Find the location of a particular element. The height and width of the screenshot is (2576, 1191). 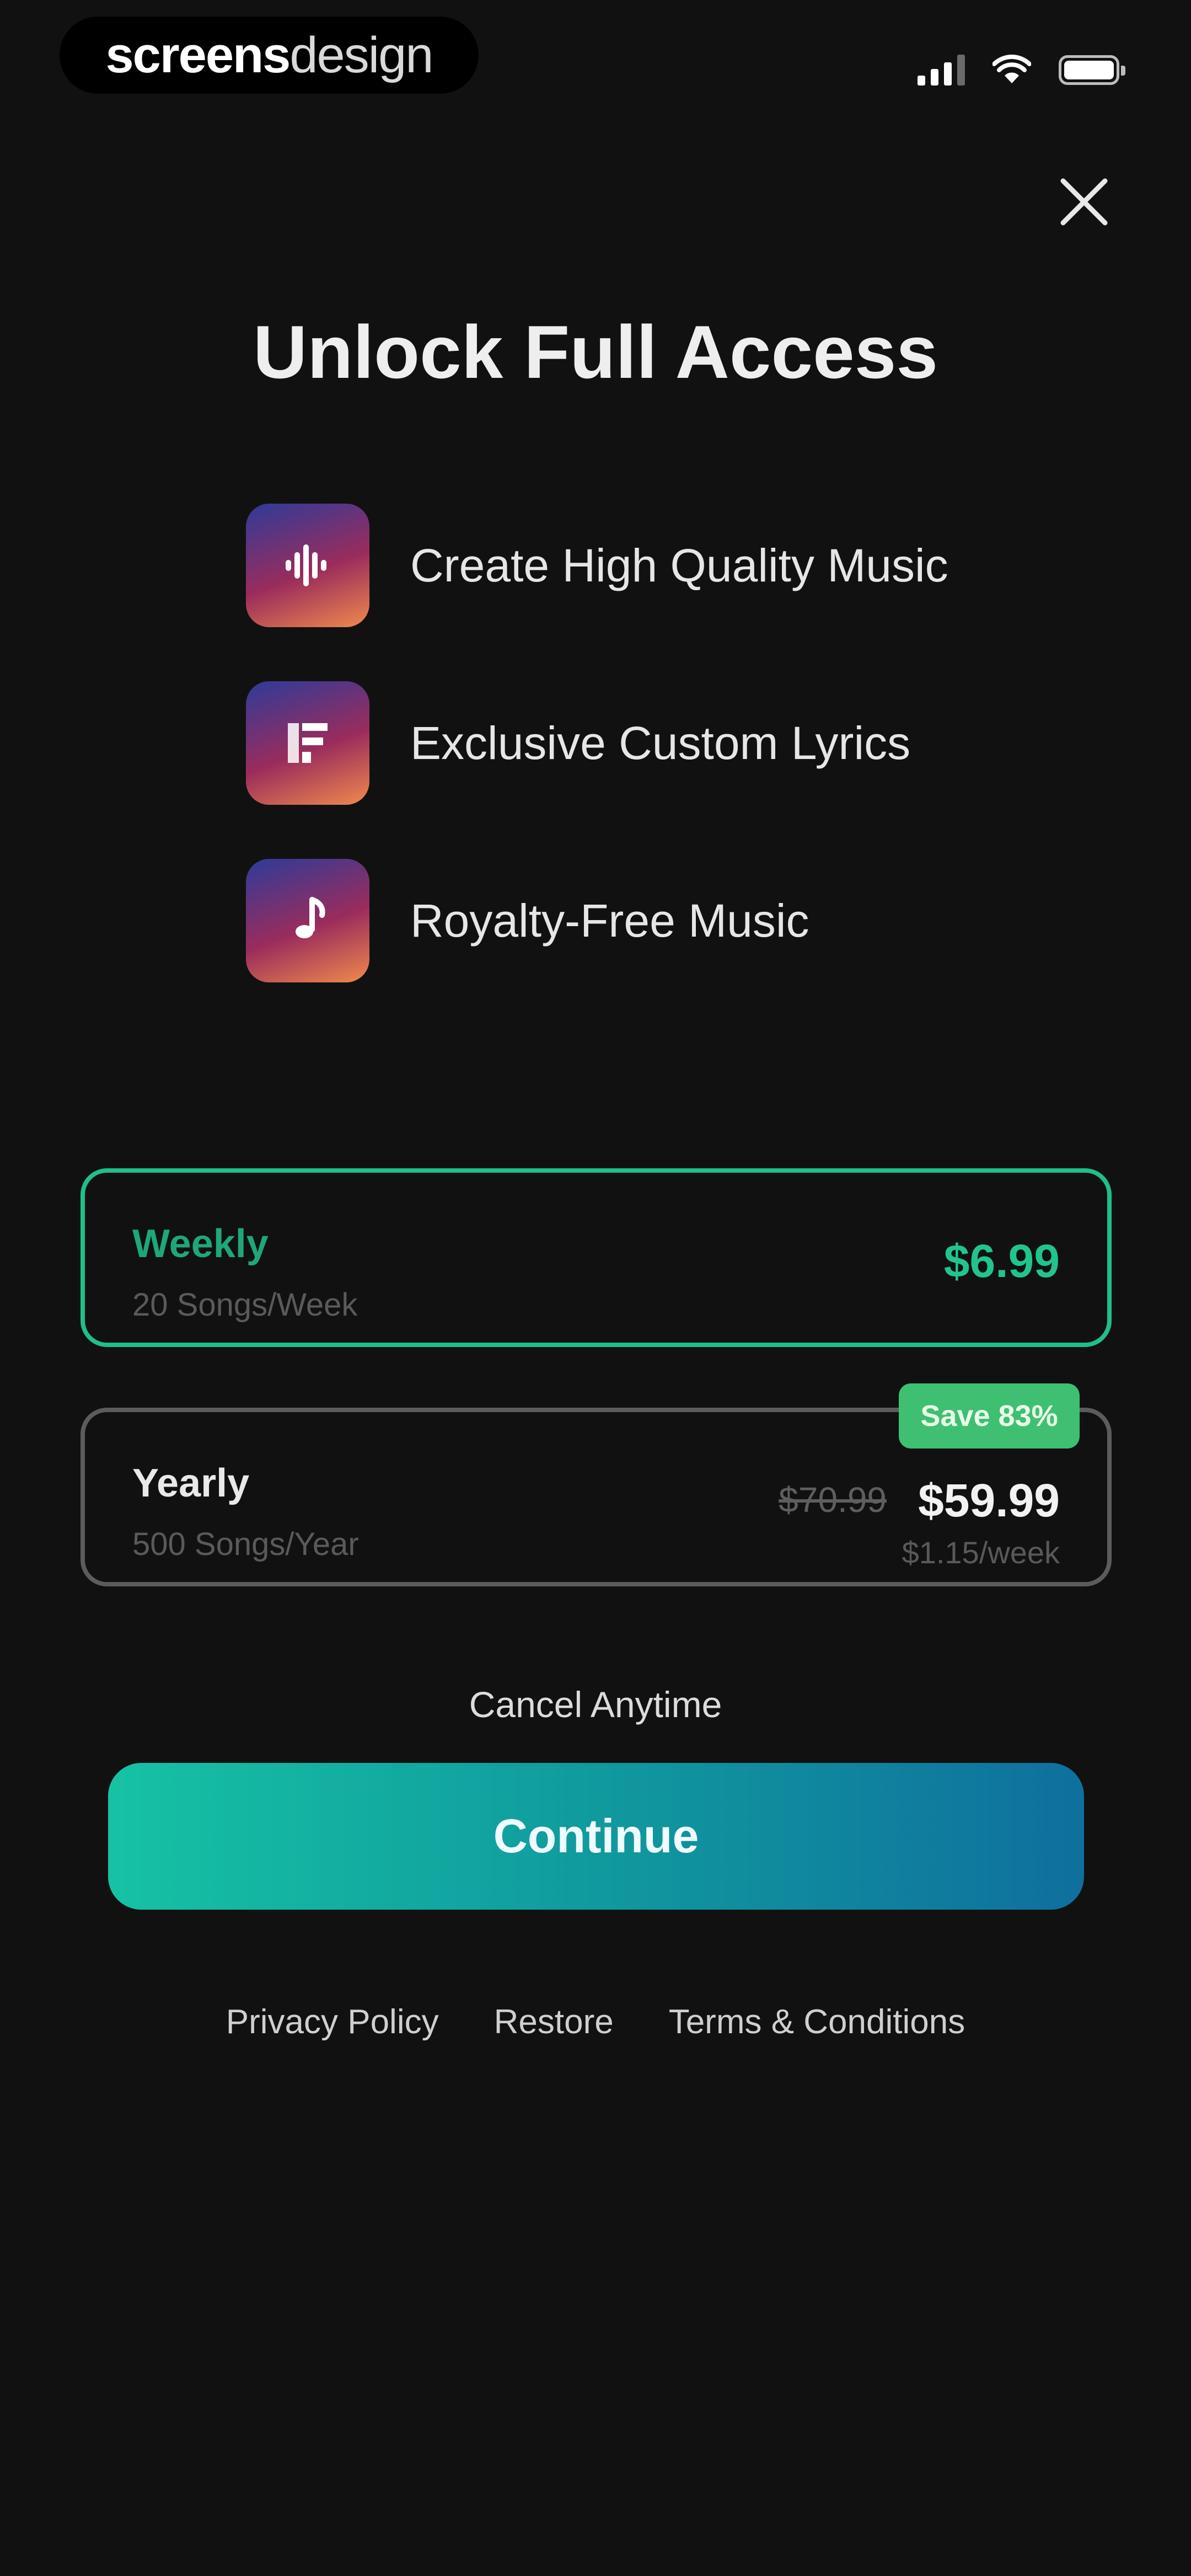

music-note-icon is located at coordinates (308, 920).